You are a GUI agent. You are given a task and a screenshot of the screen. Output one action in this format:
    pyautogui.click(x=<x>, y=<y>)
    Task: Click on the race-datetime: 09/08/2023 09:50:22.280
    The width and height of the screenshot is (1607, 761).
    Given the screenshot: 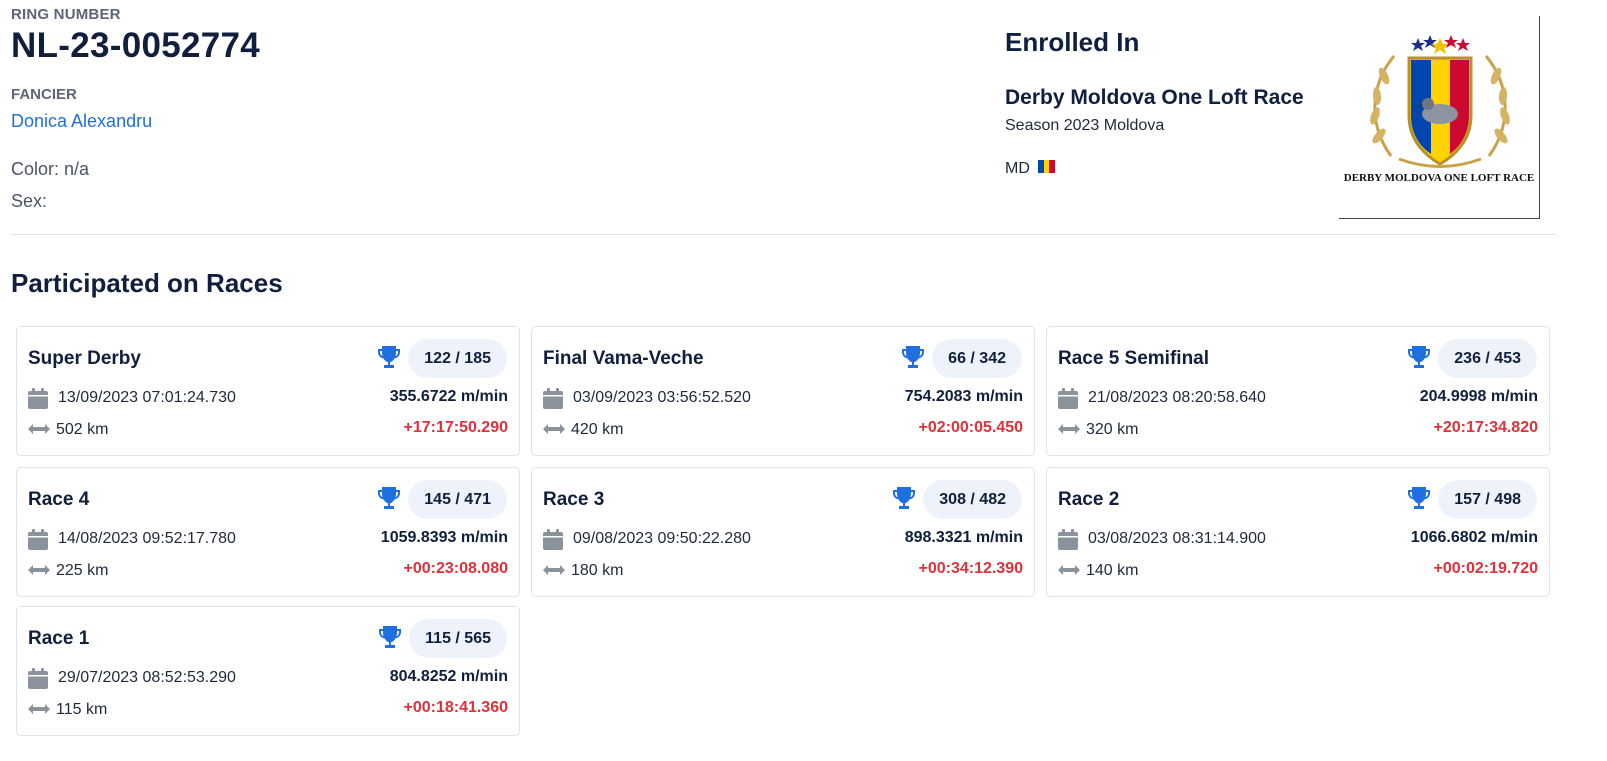 What is the action you would take?
    pyautogui.click(x=662, y=538)
    